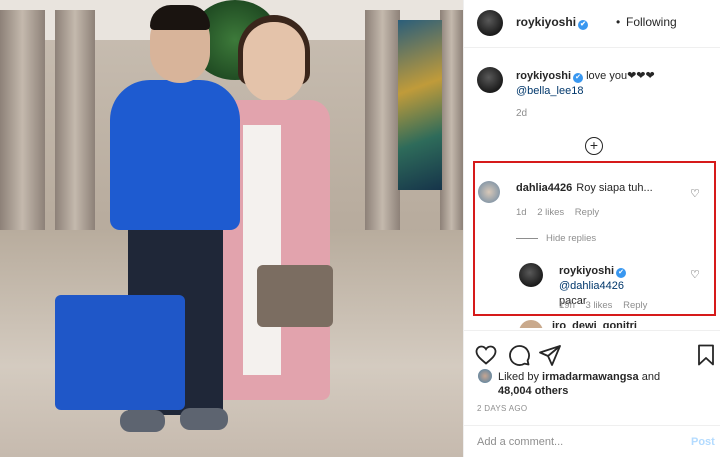 This screenshot has width=720, height=457. What do you see at coordinates (420, 105) in the screenshot?
I see `photo-wall-art` at bounding box center [420, 105].